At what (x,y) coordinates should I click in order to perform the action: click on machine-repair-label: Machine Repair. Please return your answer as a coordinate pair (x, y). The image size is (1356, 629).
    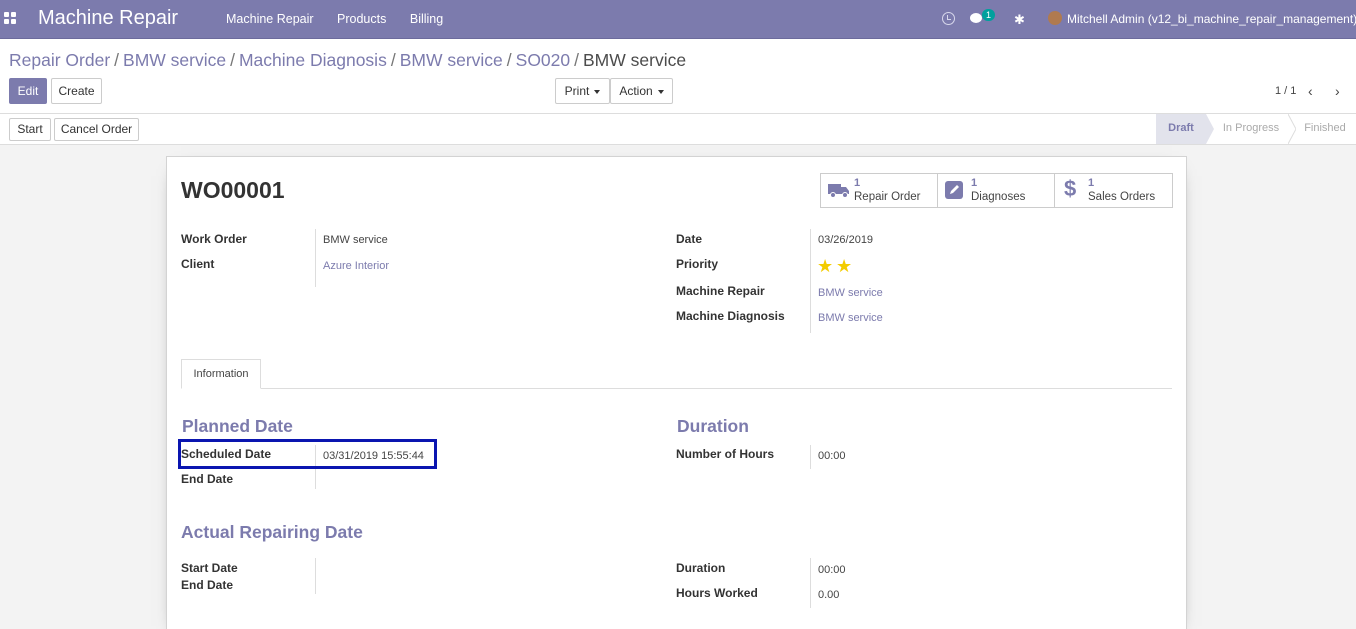
    Looking at the image, I should click on (720, 291).